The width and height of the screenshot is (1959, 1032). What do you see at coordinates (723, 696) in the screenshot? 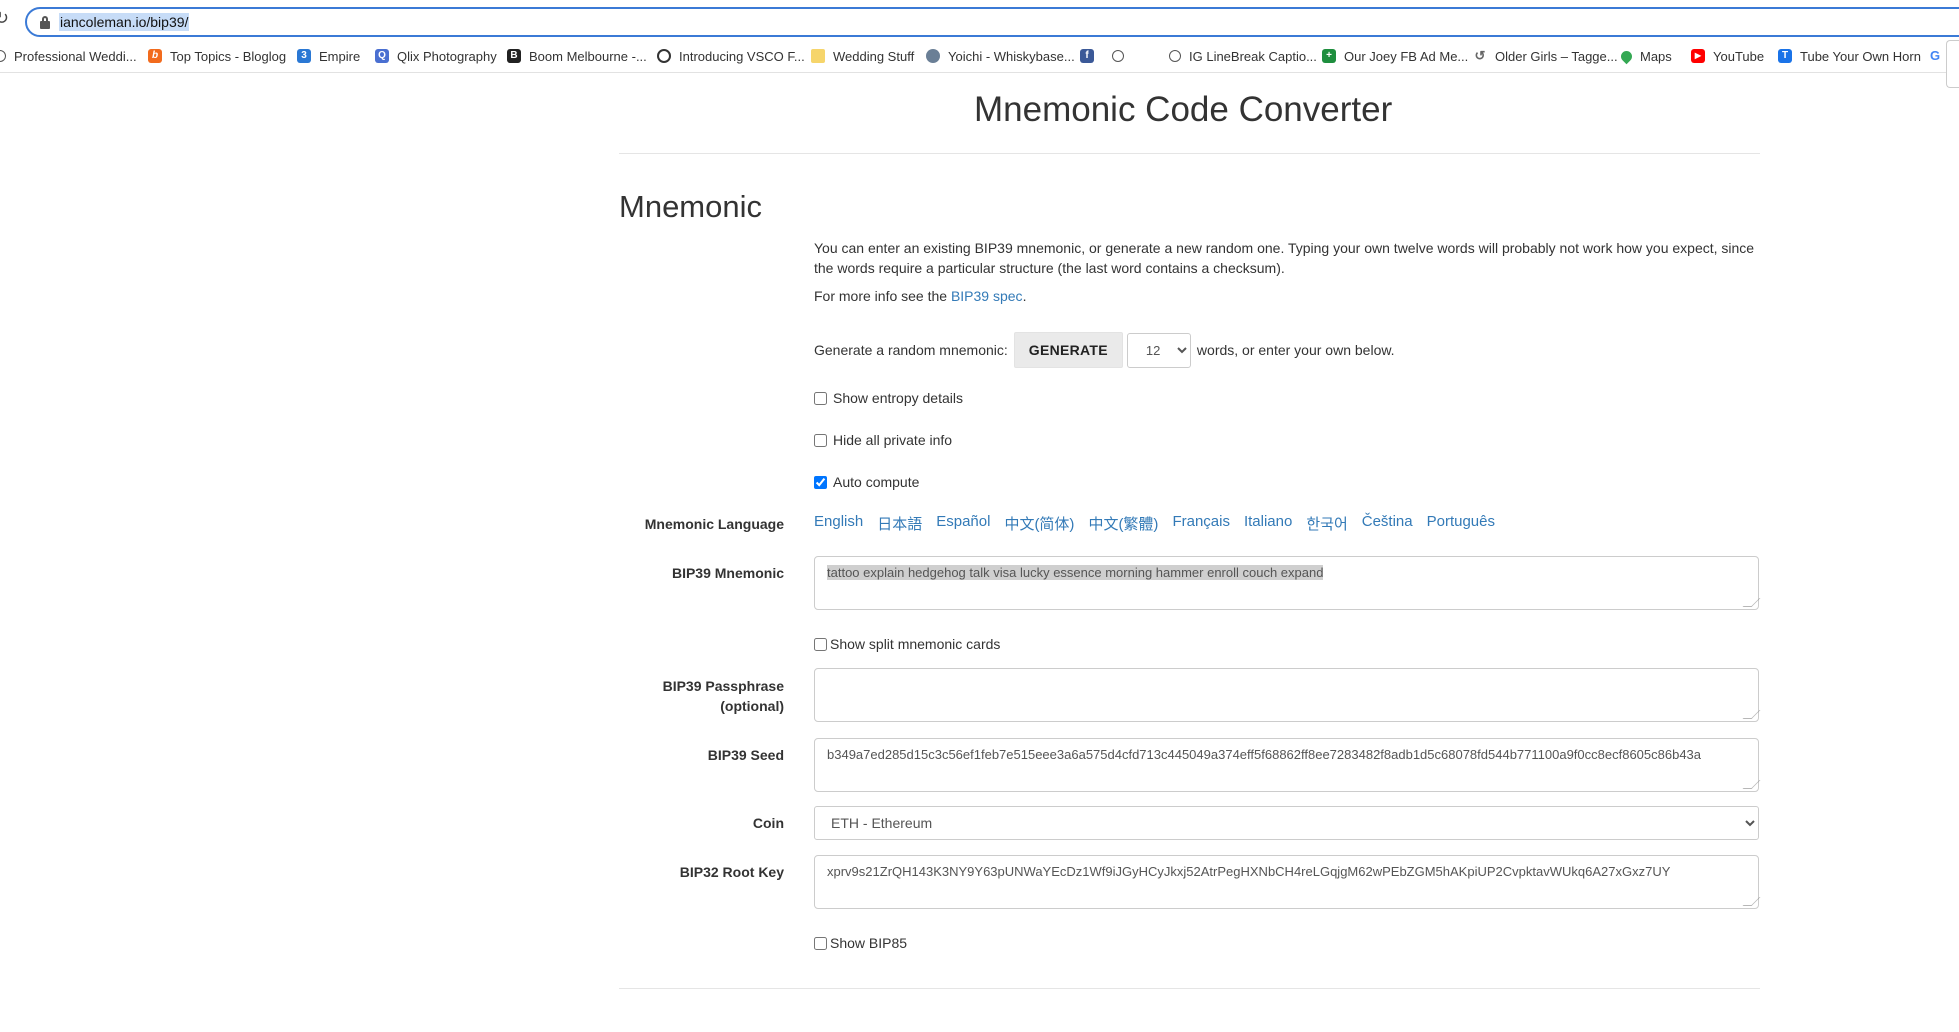
I see `passphrase-label: BIP39 Passphrase (optional)` at bounding box center [723, 696].